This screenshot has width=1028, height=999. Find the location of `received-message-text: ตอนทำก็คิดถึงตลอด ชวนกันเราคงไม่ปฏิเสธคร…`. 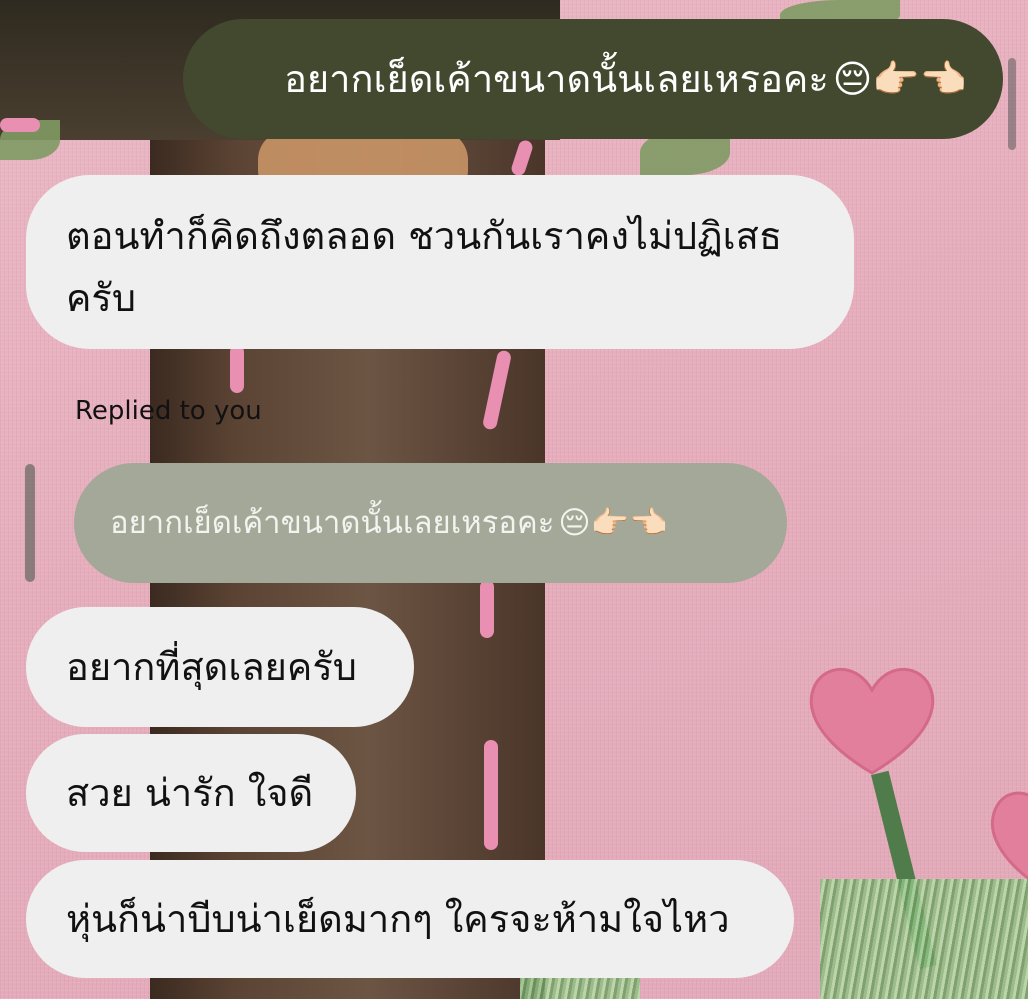

received-message-text: ตอนทำก็คิดถึงตลอด ชวนกันเราคงไม่ปฏิเสธคร… is located at coordinates (424, 267).